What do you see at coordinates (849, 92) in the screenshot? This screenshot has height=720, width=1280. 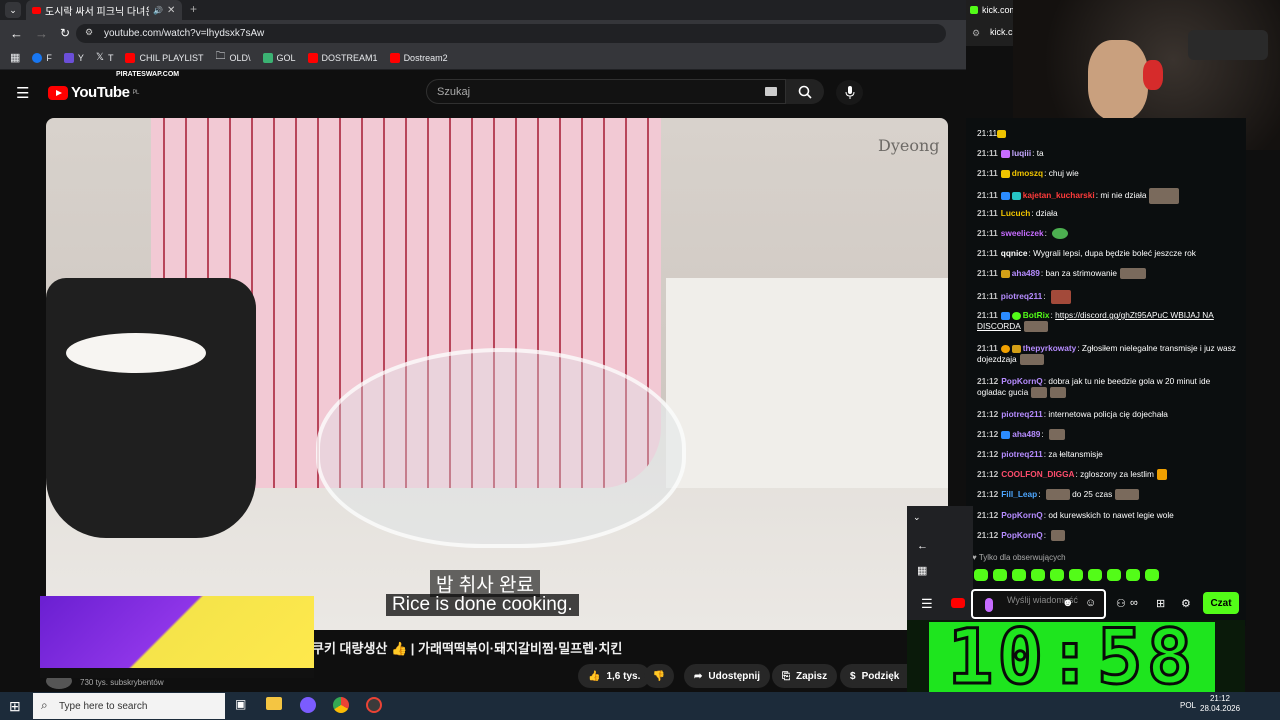 I see `voice-search-button` at bounding box center [849, 92].